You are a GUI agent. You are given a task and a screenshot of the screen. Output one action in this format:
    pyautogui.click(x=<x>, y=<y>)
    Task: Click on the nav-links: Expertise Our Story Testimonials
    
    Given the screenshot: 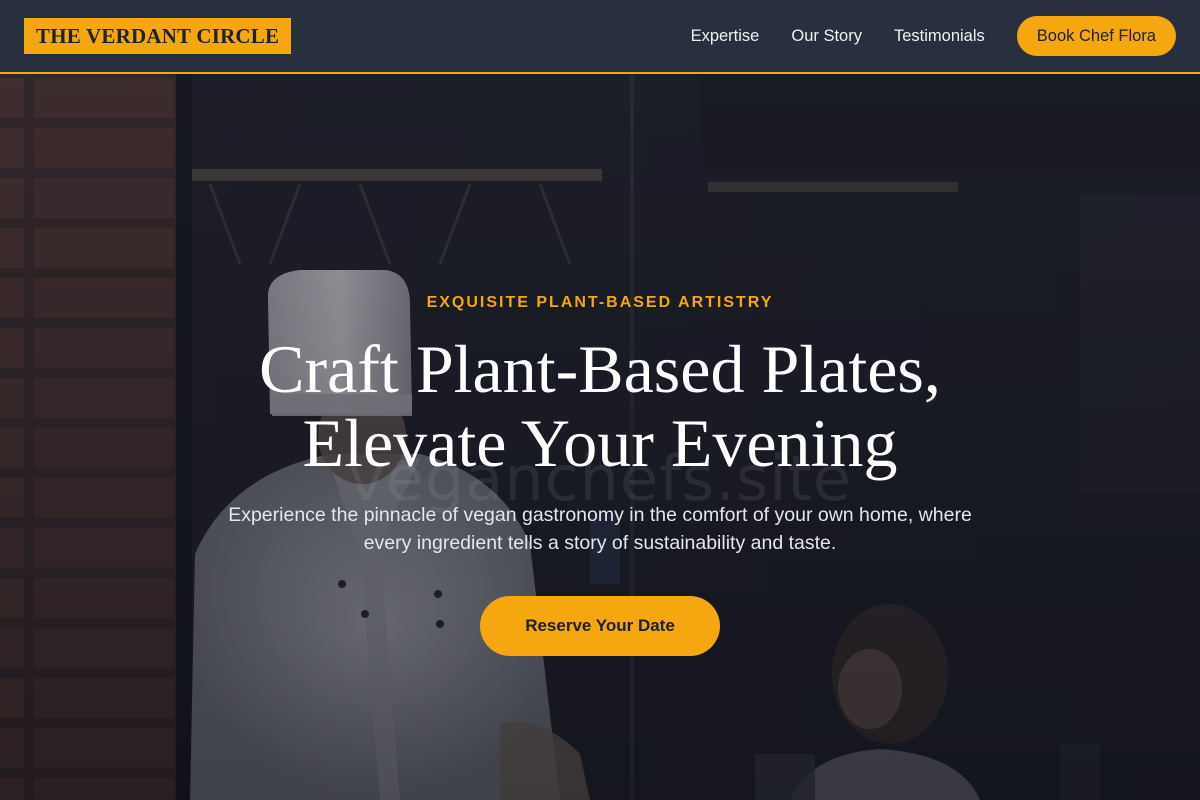 What is the action you would take?
    pyautogui.click(x=838, y=36)
    